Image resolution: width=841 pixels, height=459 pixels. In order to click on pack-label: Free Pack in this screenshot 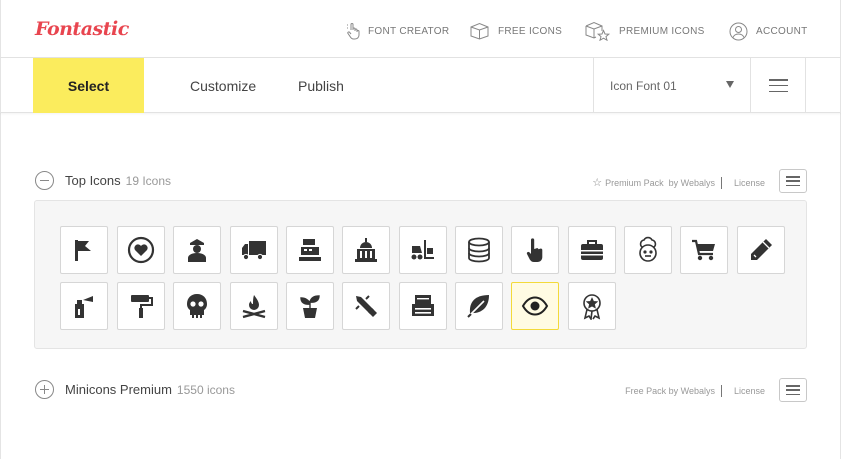, I will do `click(646, 391)`.